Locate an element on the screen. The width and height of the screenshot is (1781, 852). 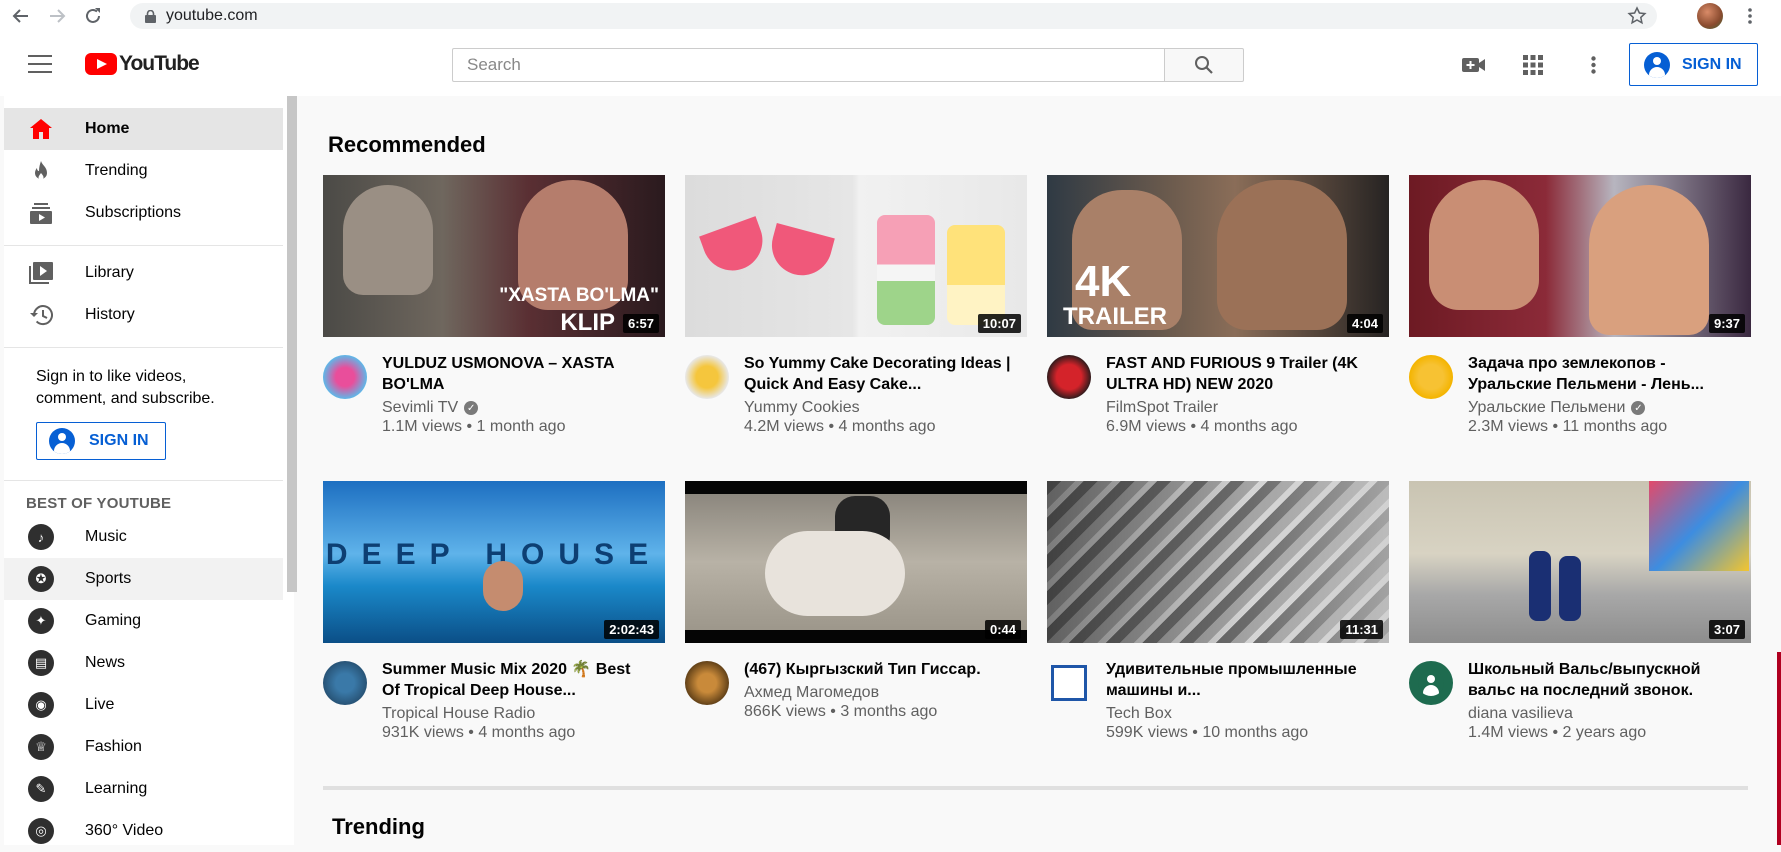
video-meta: 4.2M views • 4 months ago is located at coordinates (840, 426).